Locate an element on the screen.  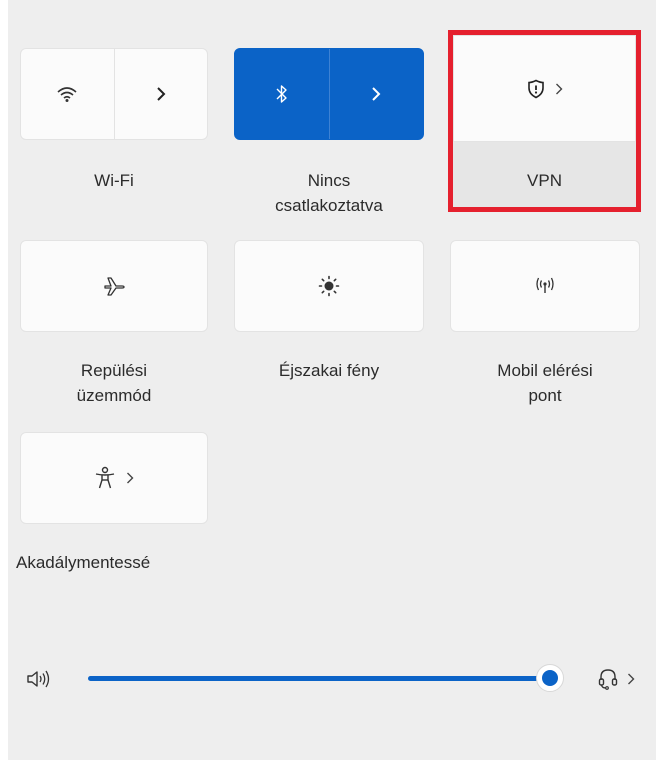
airplane-mode-label-line2: üzemmód is located at coordinates (114, 395).